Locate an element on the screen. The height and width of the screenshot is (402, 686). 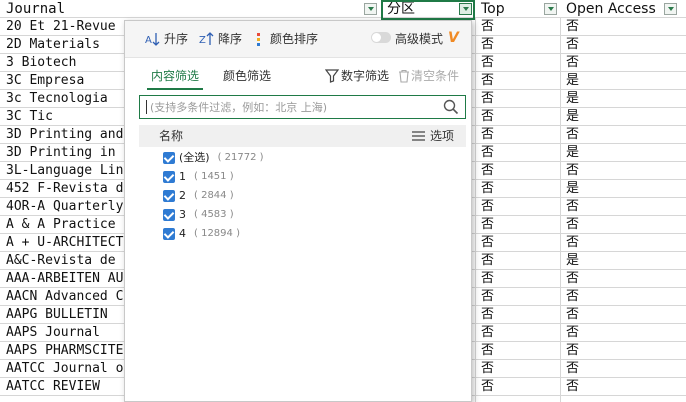
sort-descending-button: Z 降序 is located at coordinates (220, 39).